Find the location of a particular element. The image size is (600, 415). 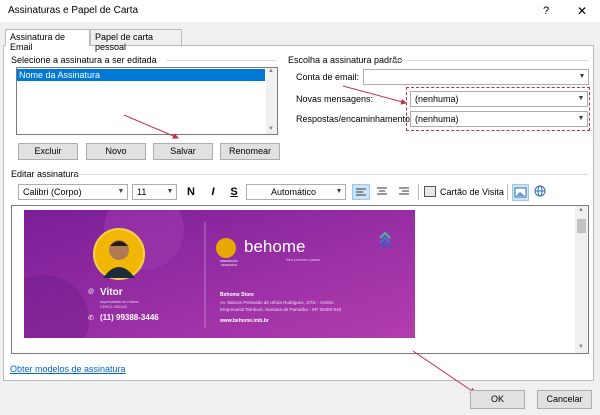

arrow-to-save is located at coordinates (151, 126).